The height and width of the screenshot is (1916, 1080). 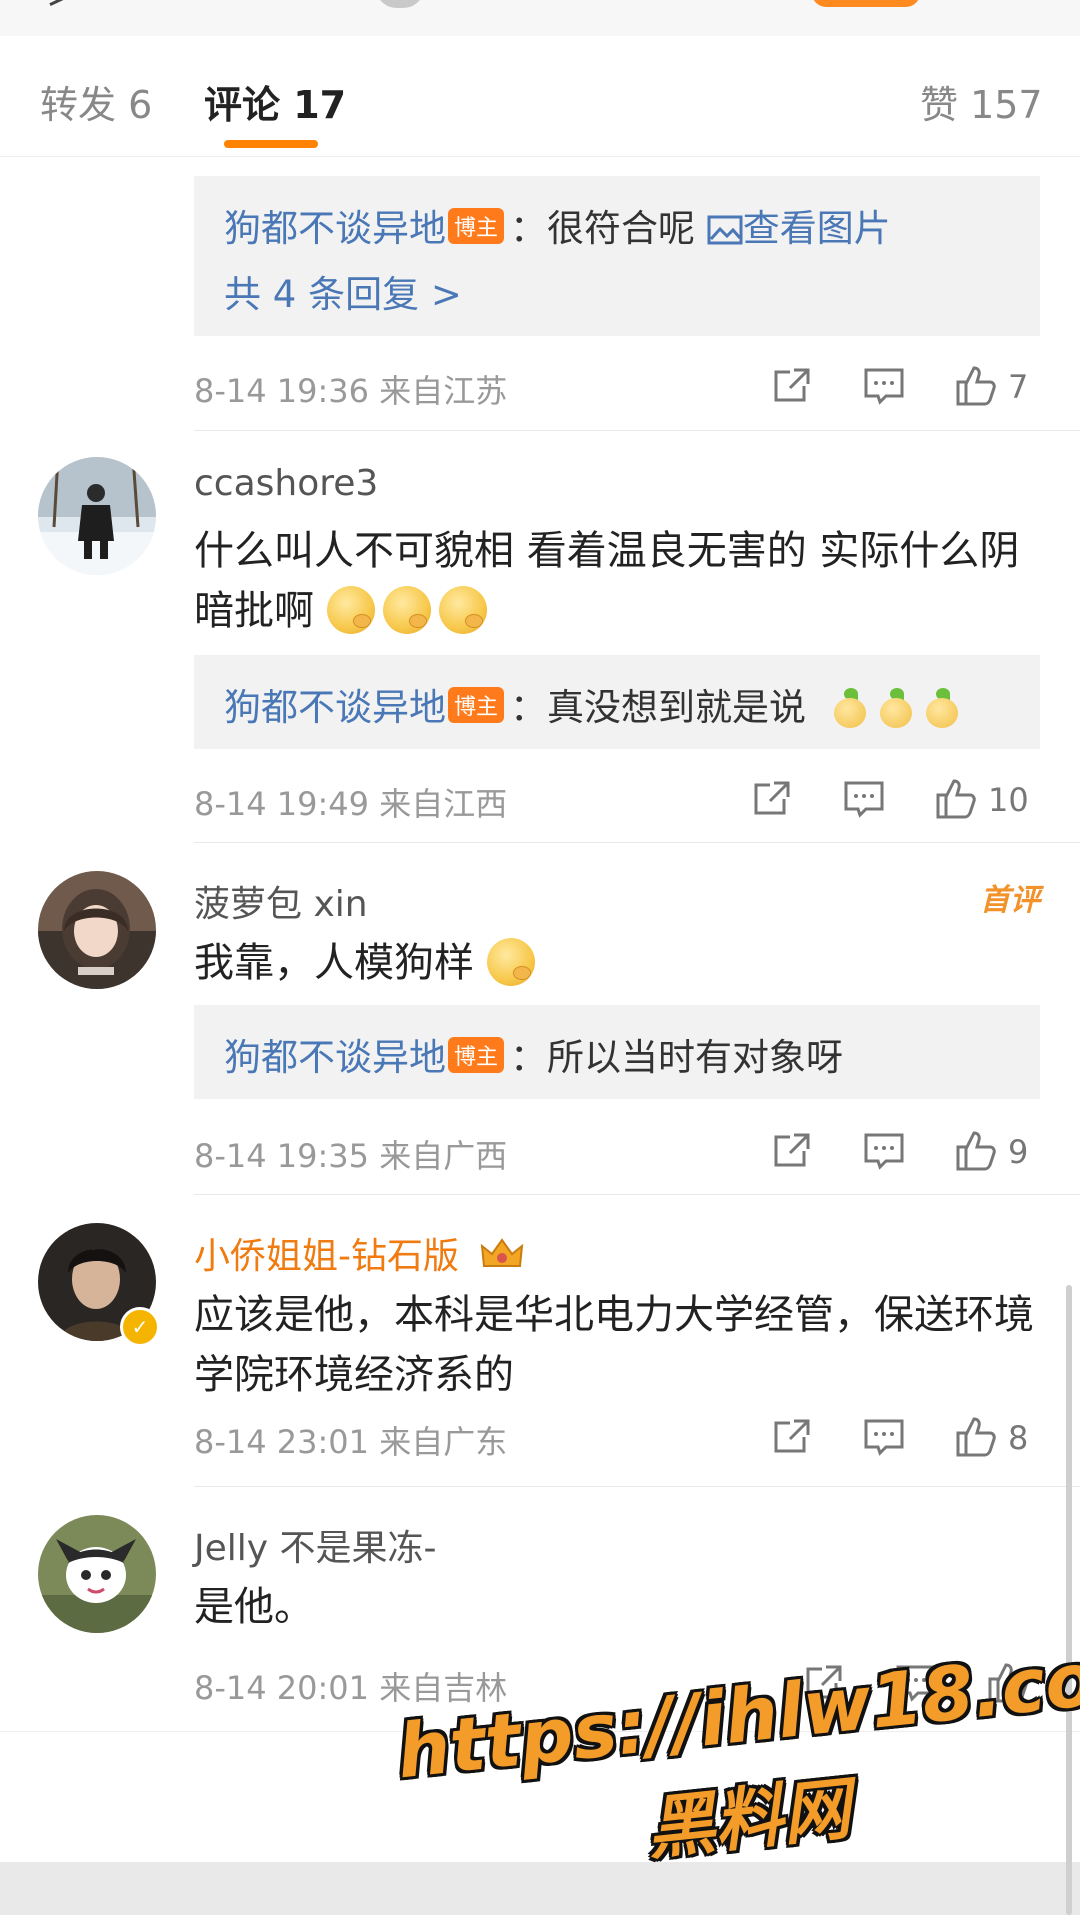 What do you see at coordinates (502, 1252) in the screenshot?
I see `crown-icon` at bounding box center [502, 1252].